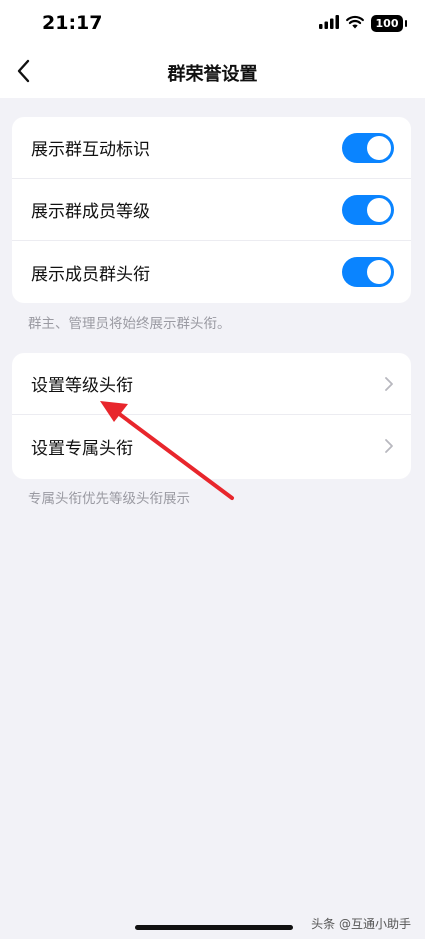 The width and height of the screenshot is (425, 939). I want to click on row-show-member-title: 展示成员群头衔, so click(211, 272).